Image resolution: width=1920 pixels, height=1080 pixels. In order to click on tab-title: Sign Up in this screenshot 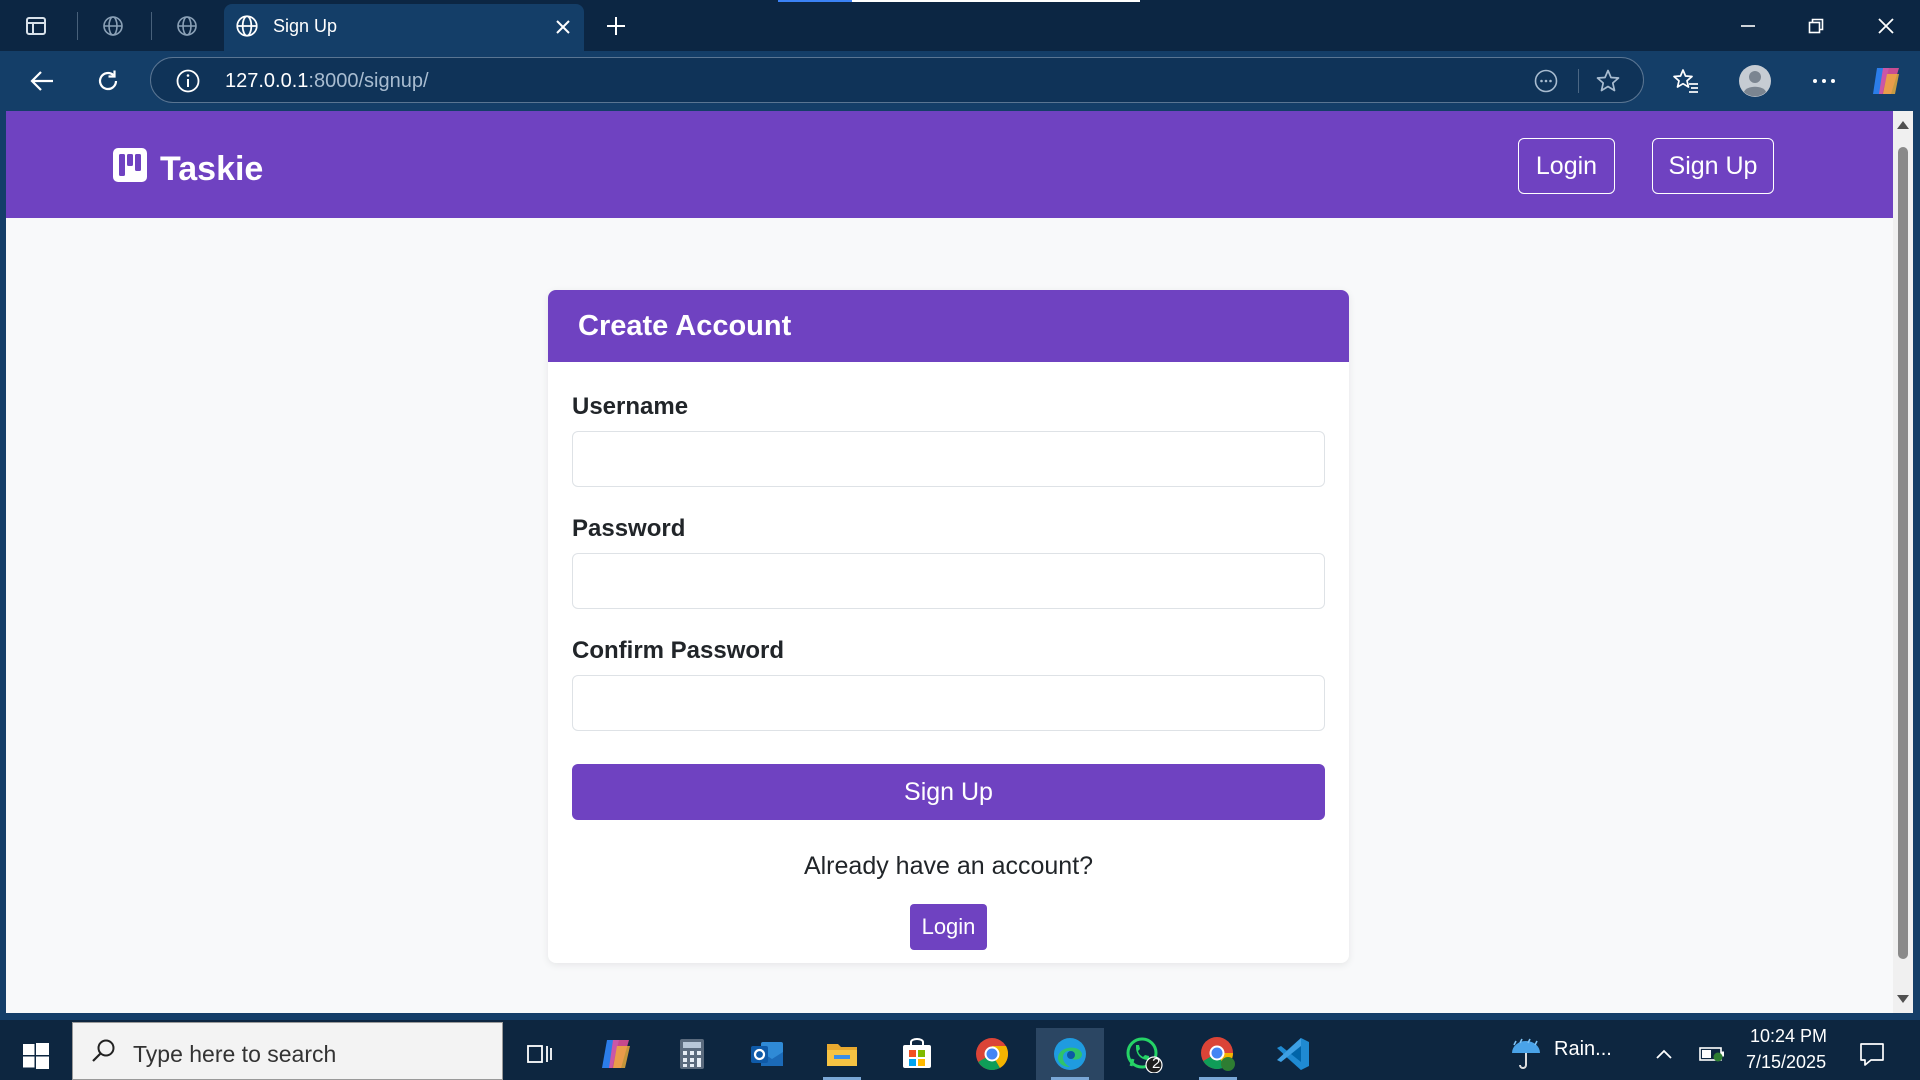, I will do `click(305, 26)`.